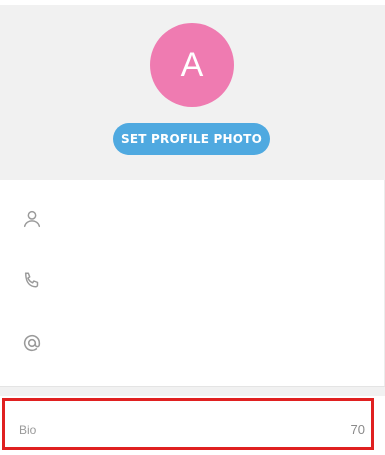 The height and width of the screenshot is (455, 385). I want to click on name-field-row, so click(192, 219).